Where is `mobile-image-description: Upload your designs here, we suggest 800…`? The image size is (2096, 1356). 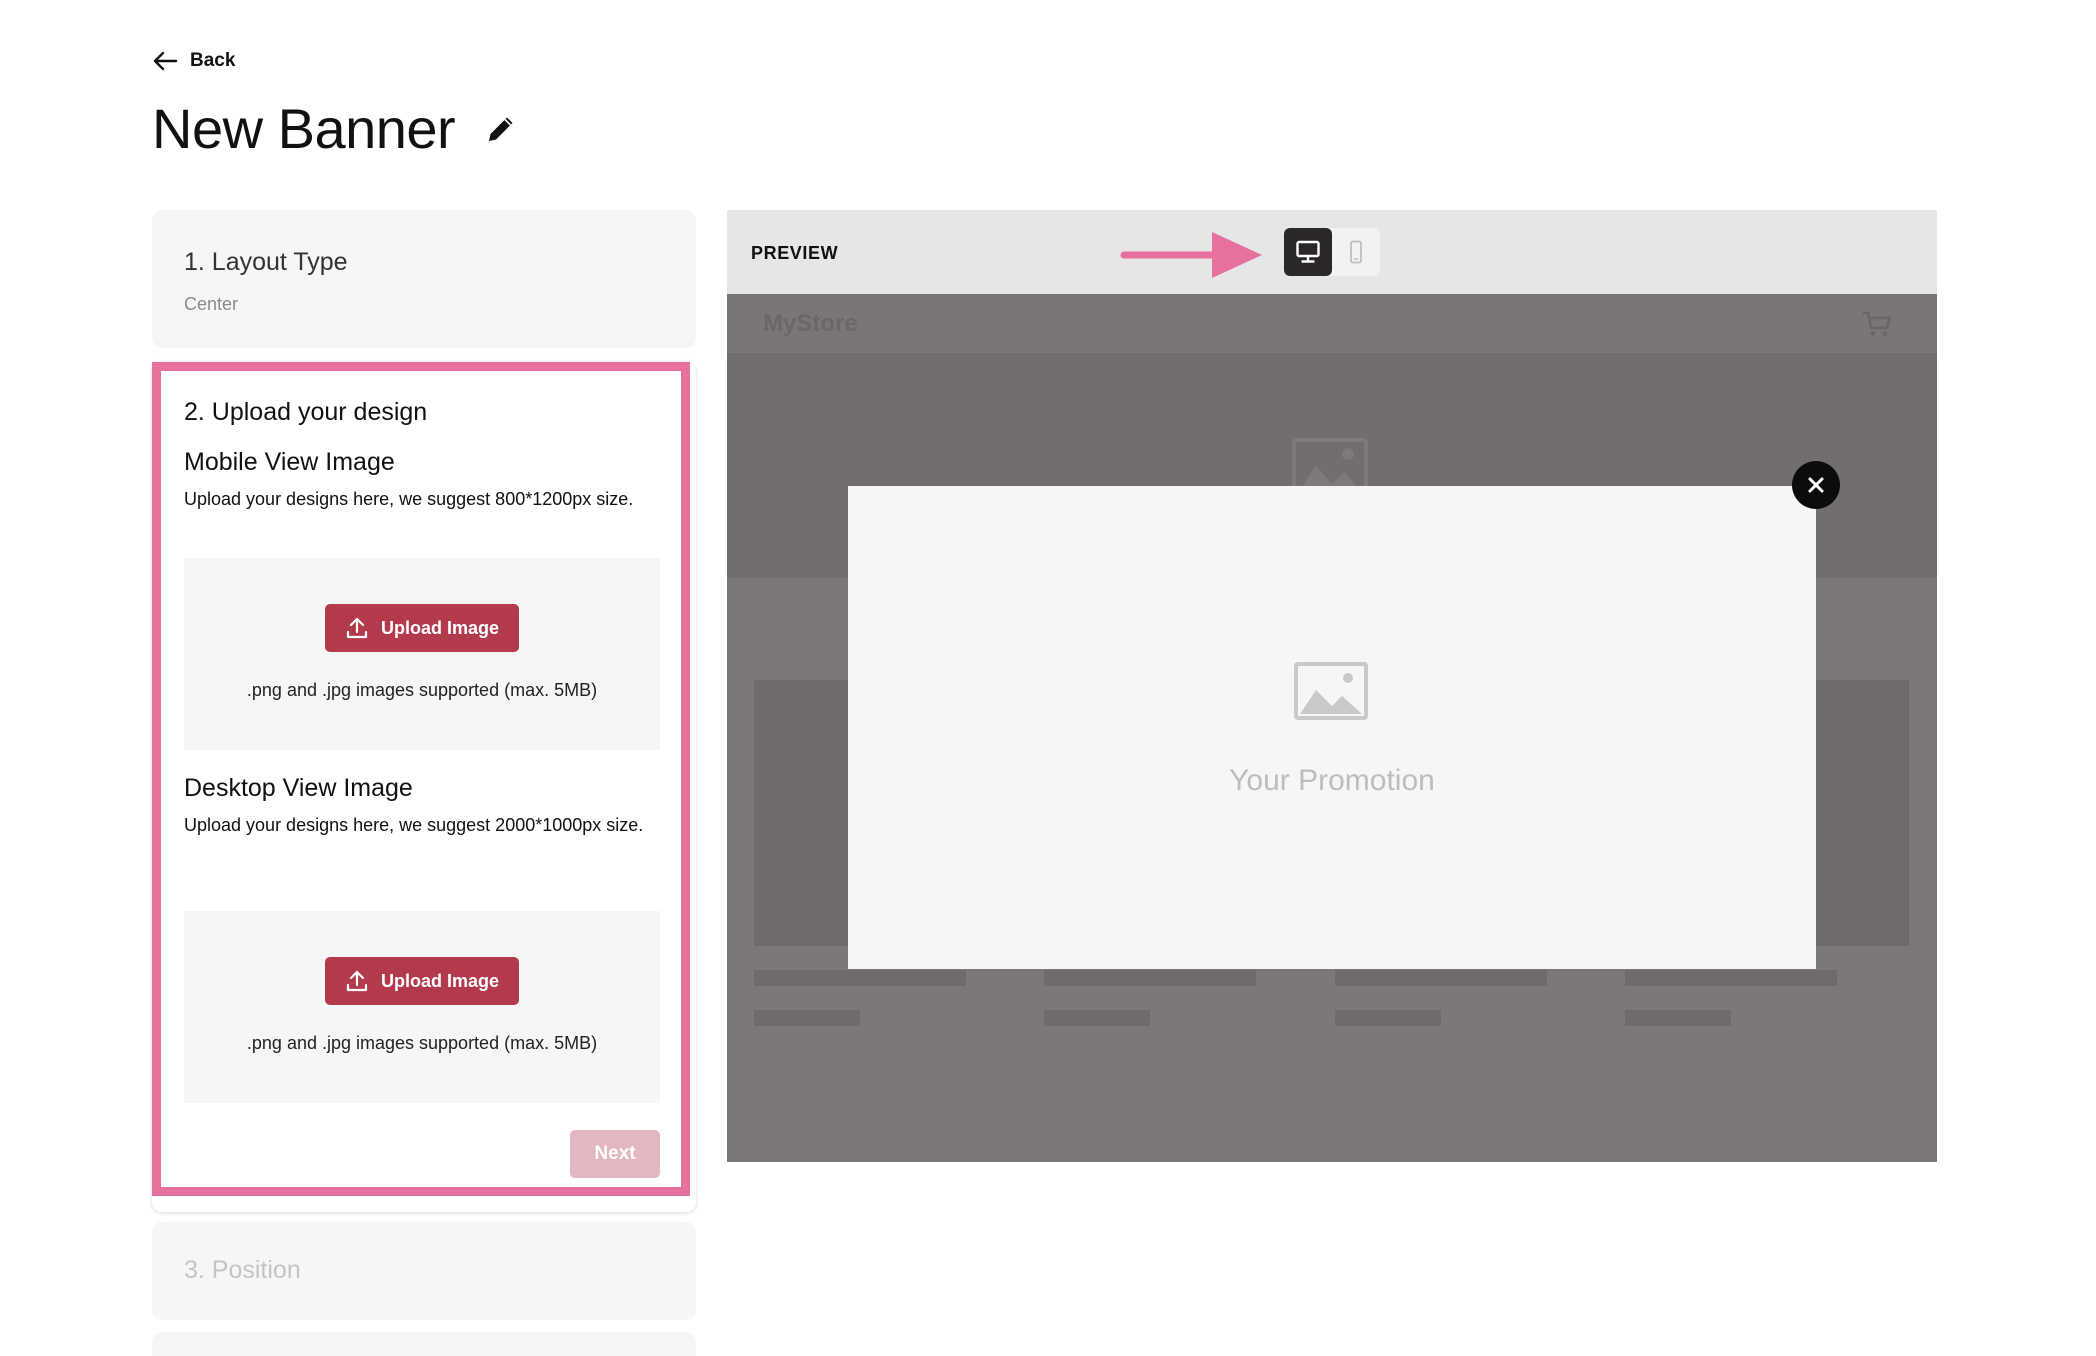
mobile-image-description: Upload your designs here, we suggest 800… is located at coordinates (409, 499).